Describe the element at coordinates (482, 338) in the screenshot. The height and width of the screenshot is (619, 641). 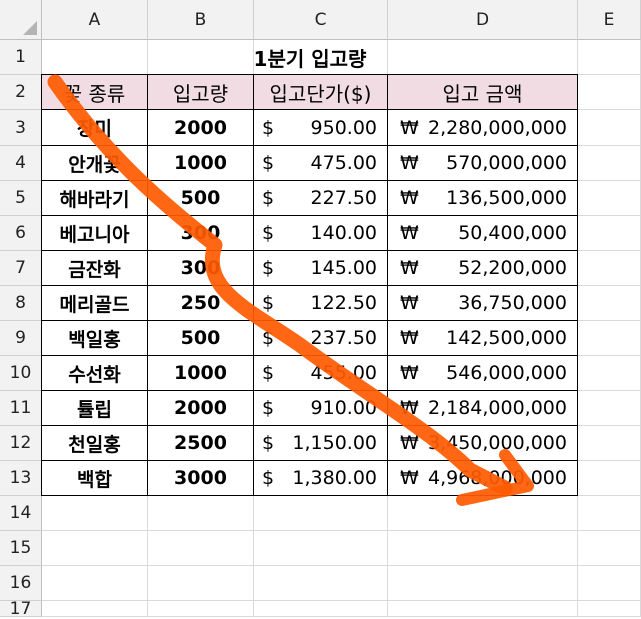
I see `amount-cell: ₩142,500,000` at that location.